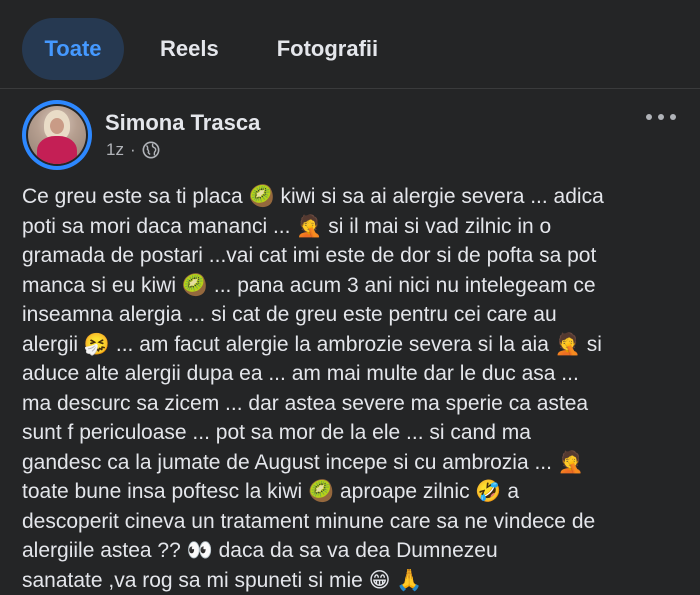  I want to click on post-text-segment: a, so click(511, 491).